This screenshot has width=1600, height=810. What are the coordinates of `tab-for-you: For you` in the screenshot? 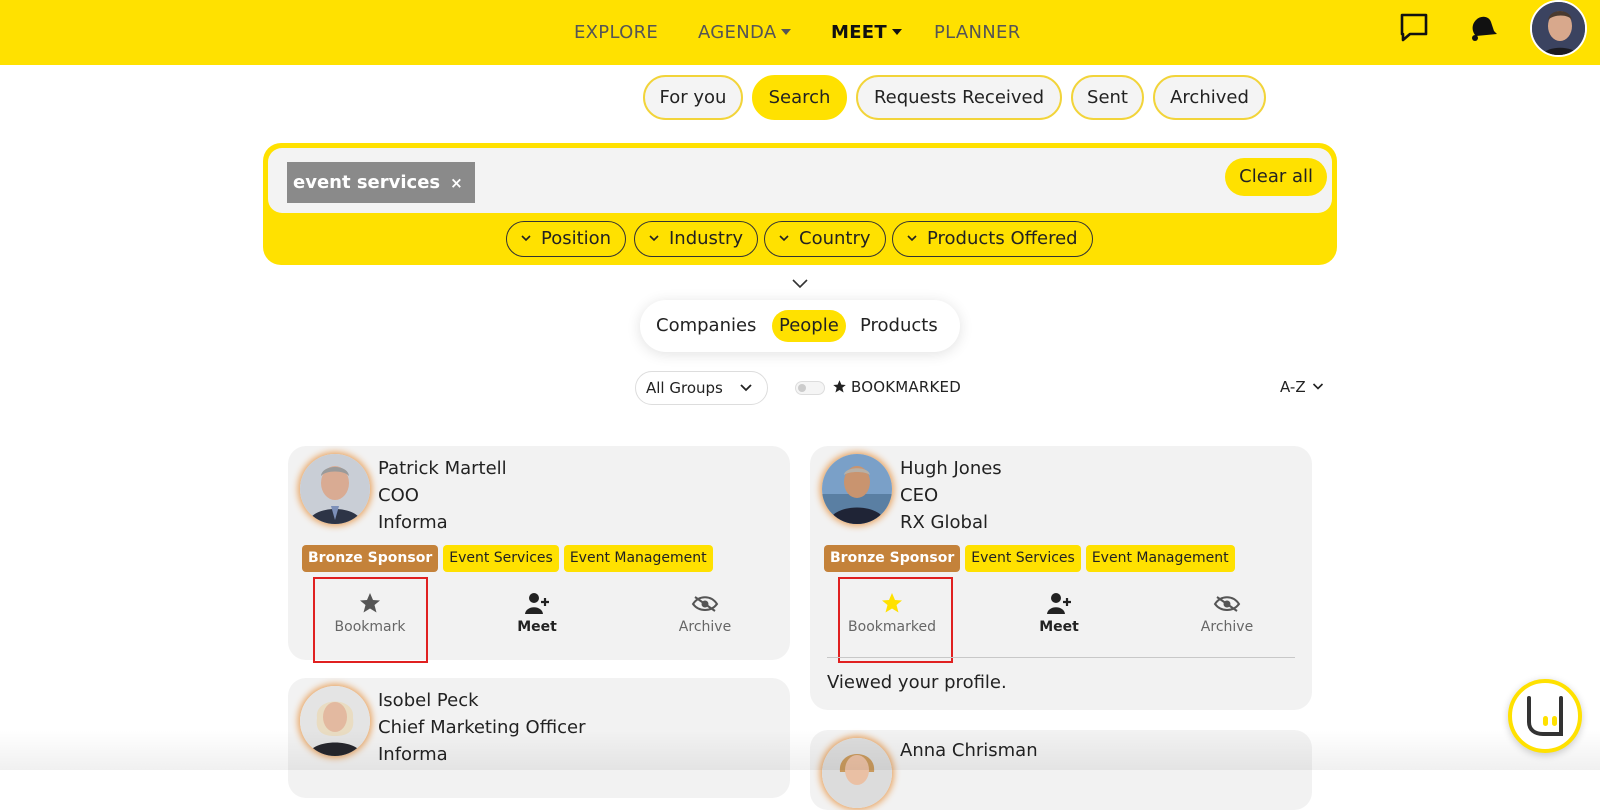 It's located at (693, 97).